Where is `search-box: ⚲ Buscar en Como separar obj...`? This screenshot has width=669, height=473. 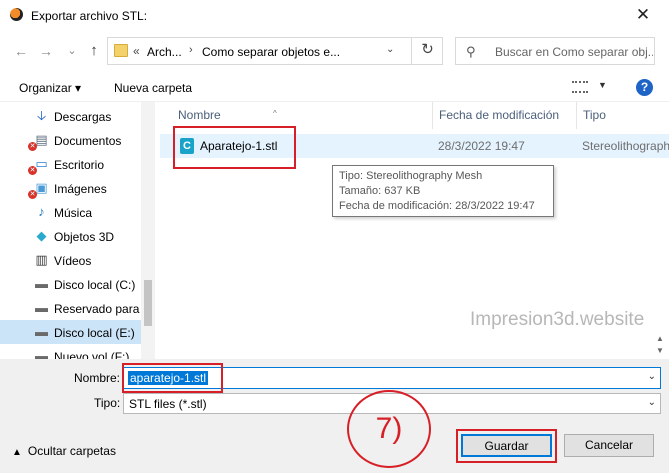
search-box: ⚲ Buscar en Como separar obj... is located at coordinates (555, 51).